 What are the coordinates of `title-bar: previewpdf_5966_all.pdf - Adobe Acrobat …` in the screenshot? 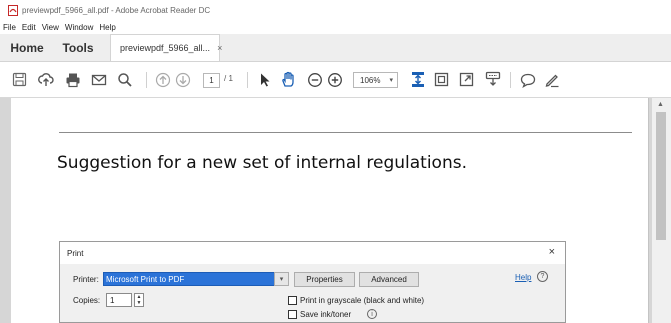 It's located at (335, 10).